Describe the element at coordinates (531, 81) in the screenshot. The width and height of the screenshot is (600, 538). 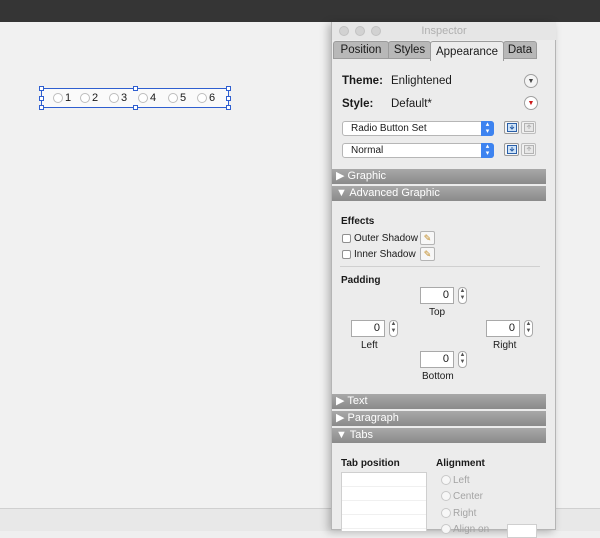
I see `theme-menu-icon: ▼` at that location.